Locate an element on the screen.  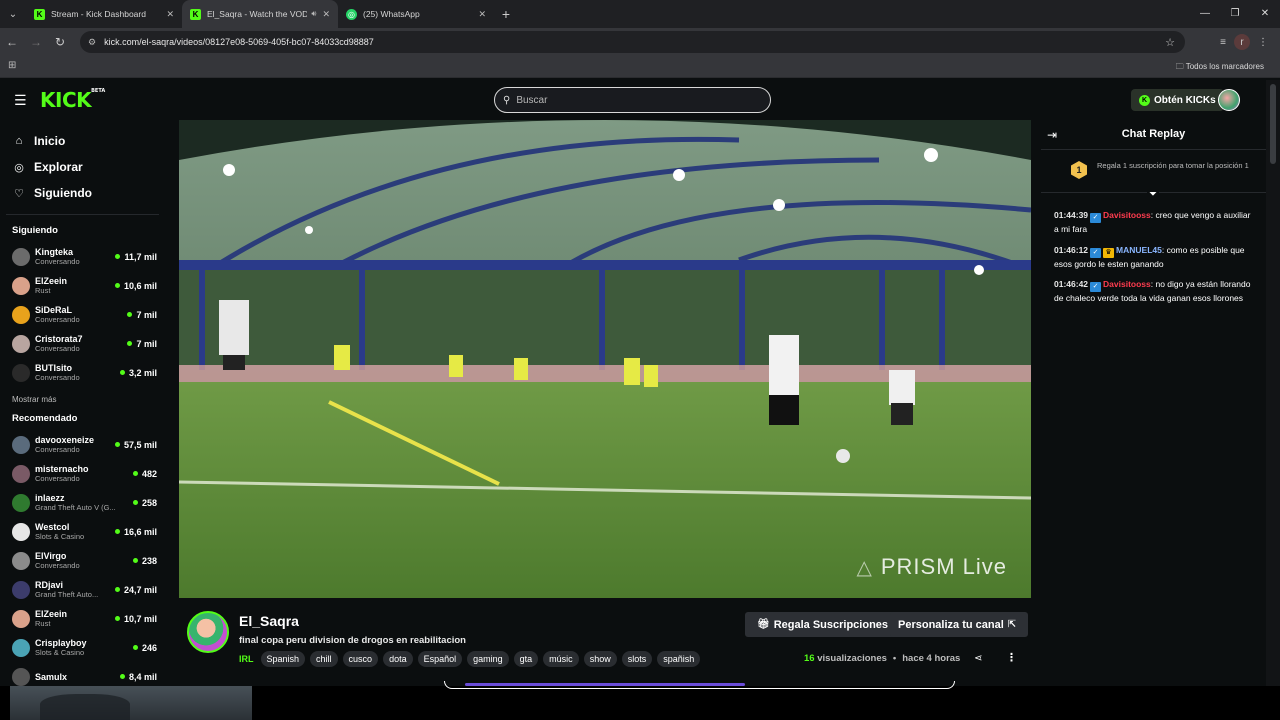
all-bookmarks-link: 🗀︎ Todos los marcadores is located at coordinates (1220, 68).